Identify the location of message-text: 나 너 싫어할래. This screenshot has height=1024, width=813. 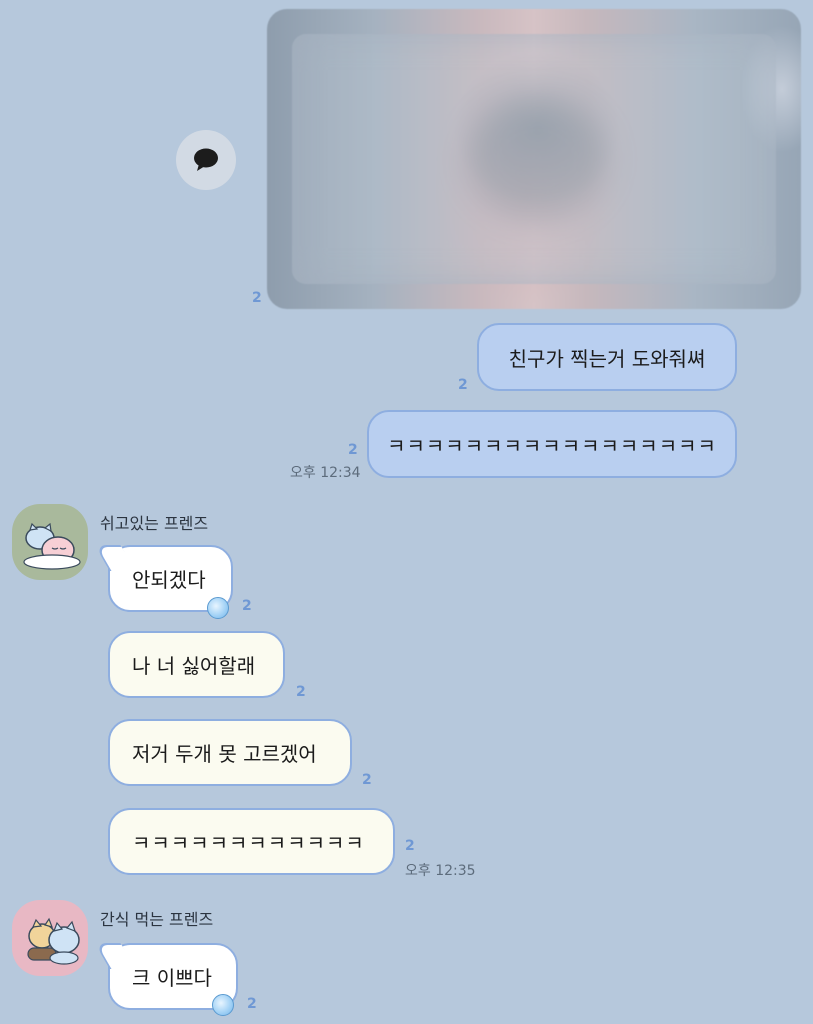
(194, 666).